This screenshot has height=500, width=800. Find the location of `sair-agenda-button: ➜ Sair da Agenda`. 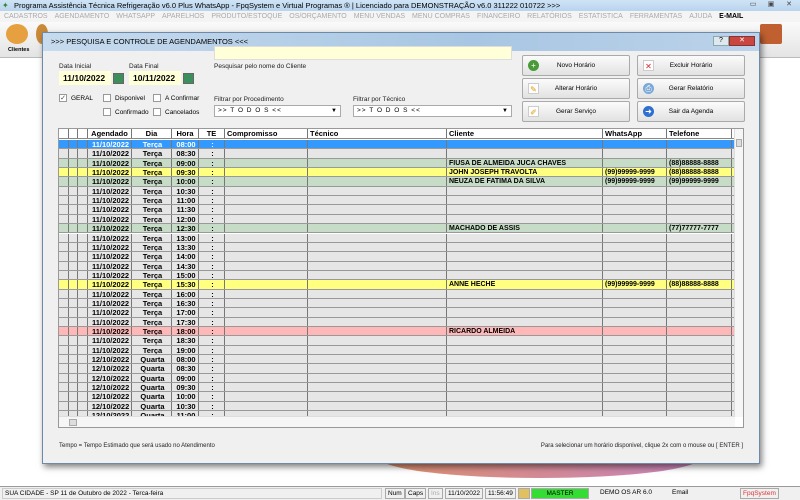

sair-agenda-button: ➜ Sair da Agenda is located at coordinates (691, 111).